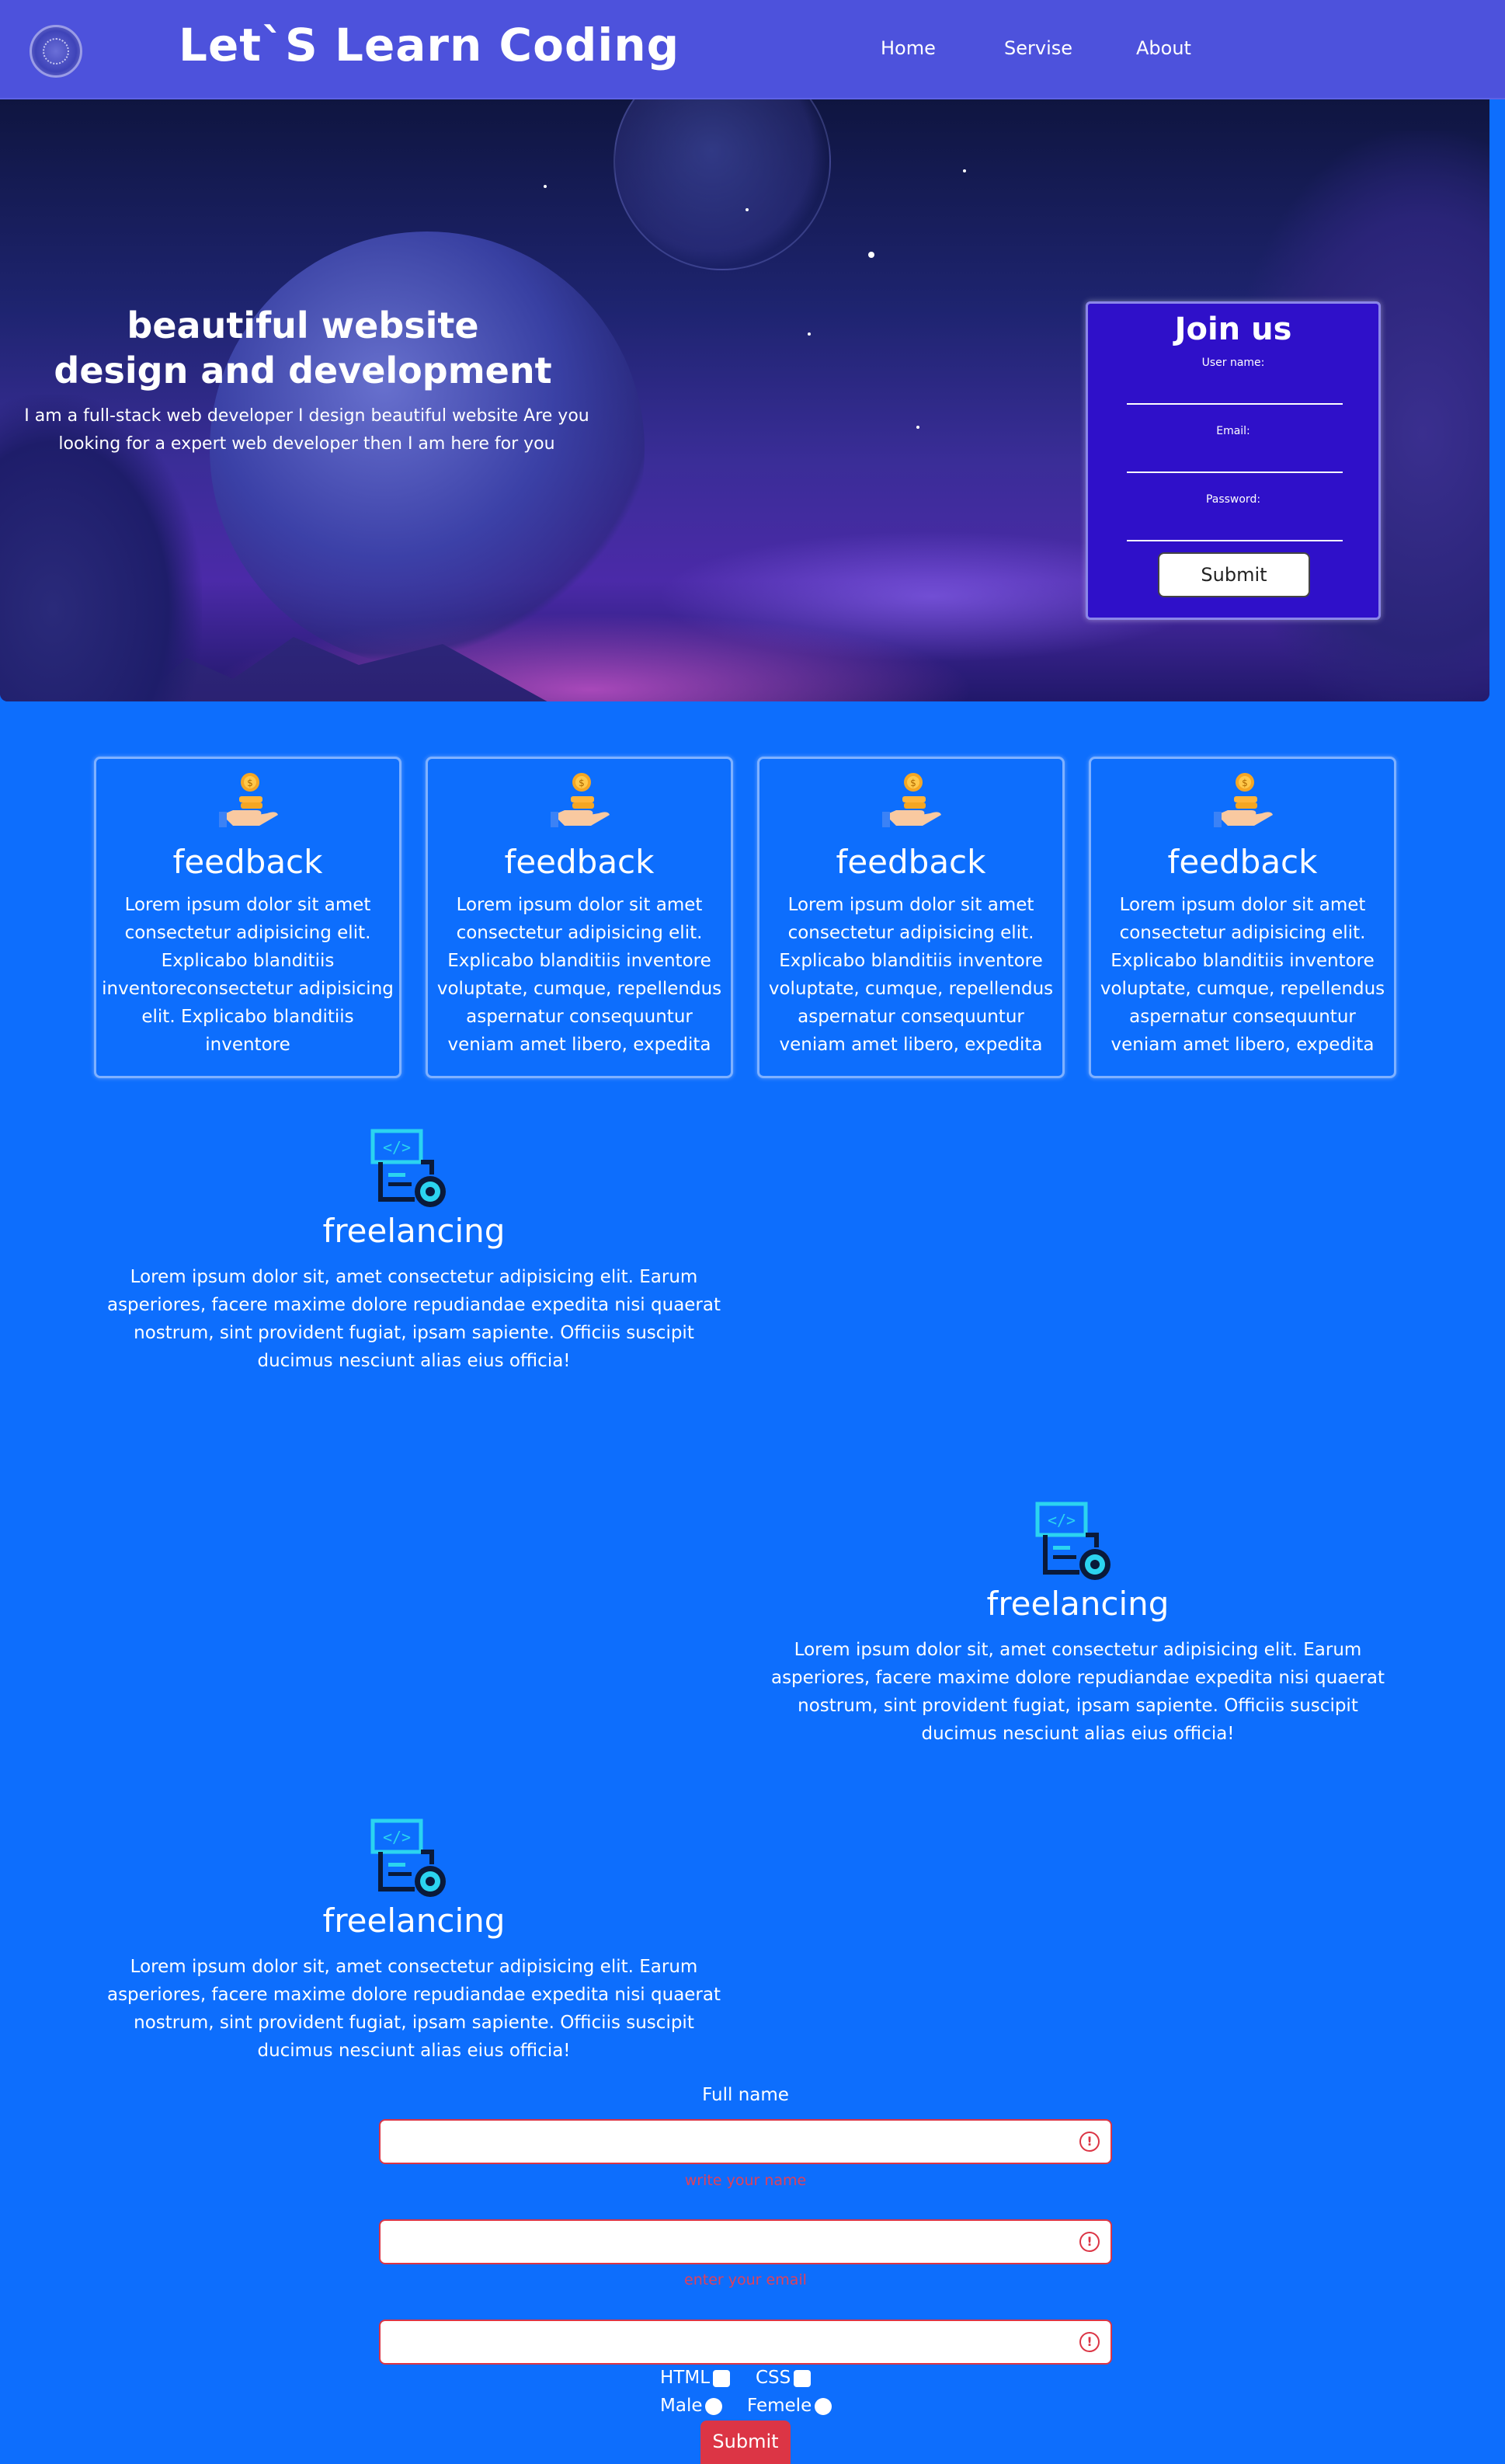 This screenshot has height=2464, width=1505. What do you see at coordinates (1233, 500) in the screenshot?
I see `password-label: Password:` at bounding box center [1233, 500].